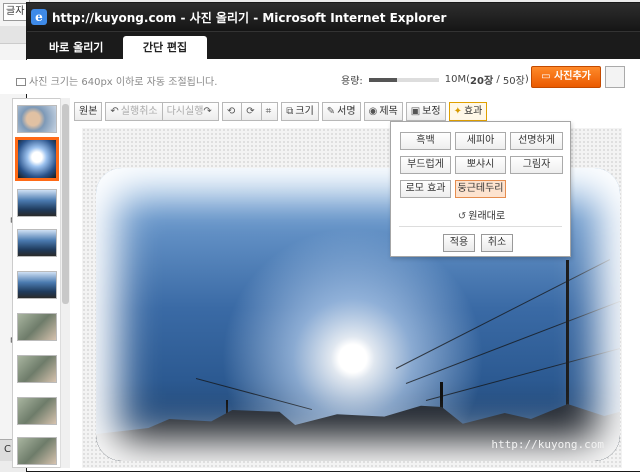  I want to click on effects-label: 효과, so click(473, 111).